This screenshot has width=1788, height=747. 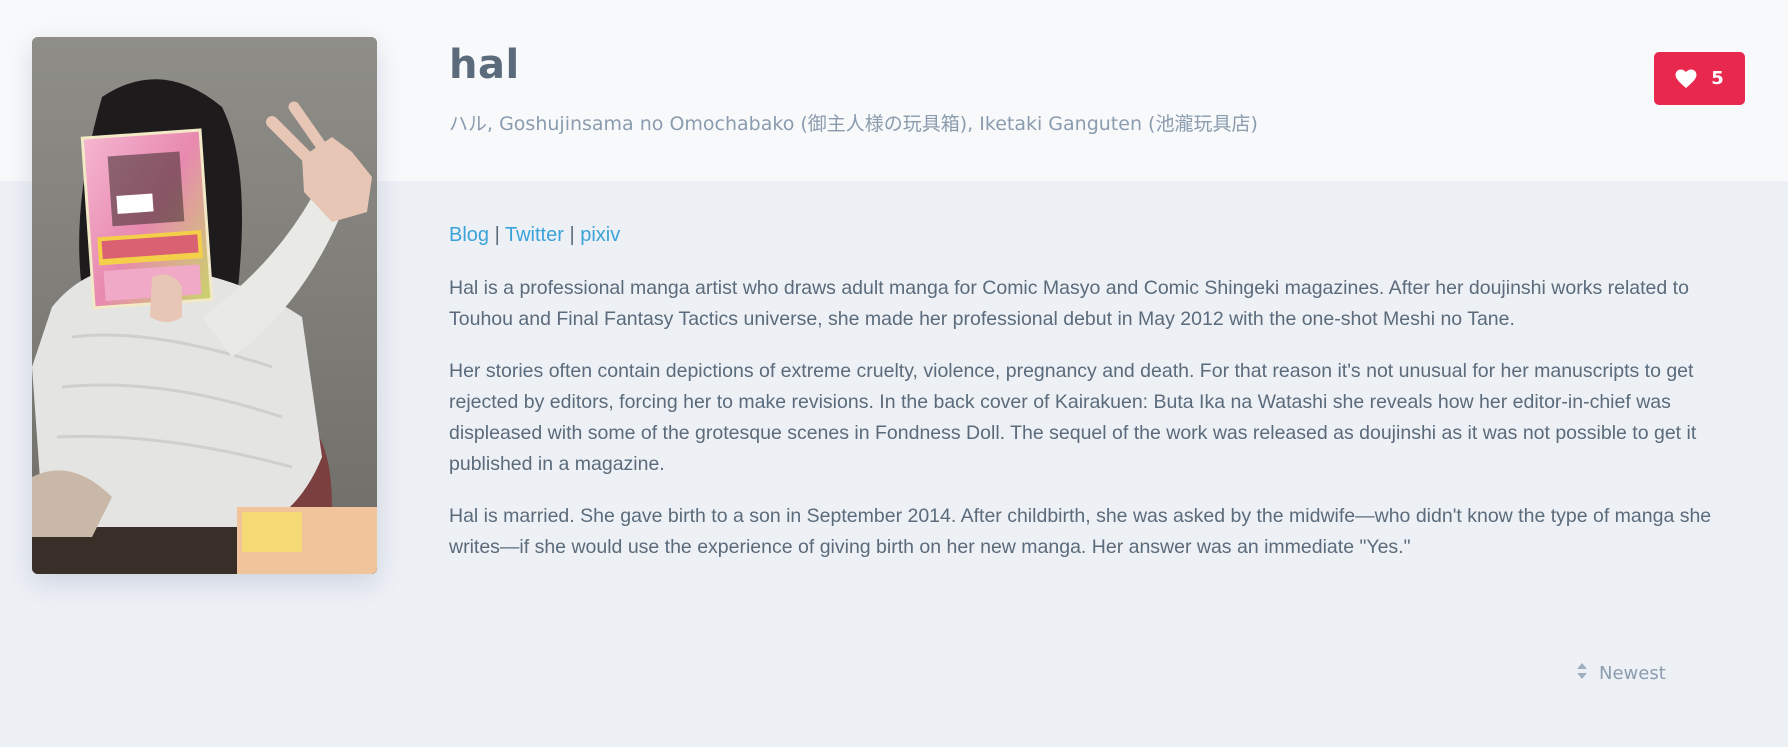 What do you see at coordinates (1717, 78) in the screenshot?
I see `favorite-count: 5` at bounding box center [1717, 78].